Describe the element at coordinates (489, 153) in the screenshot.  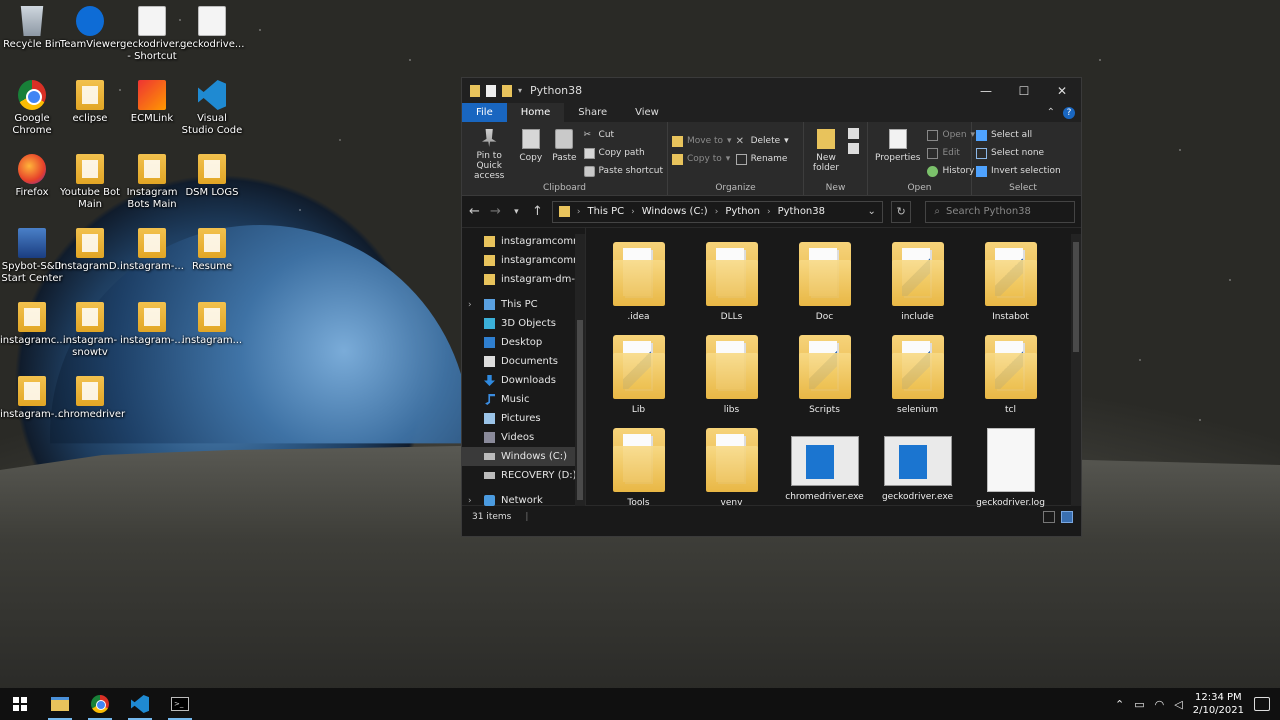
I see `pin-quick-access-button: Pin to Quick access` at that location.